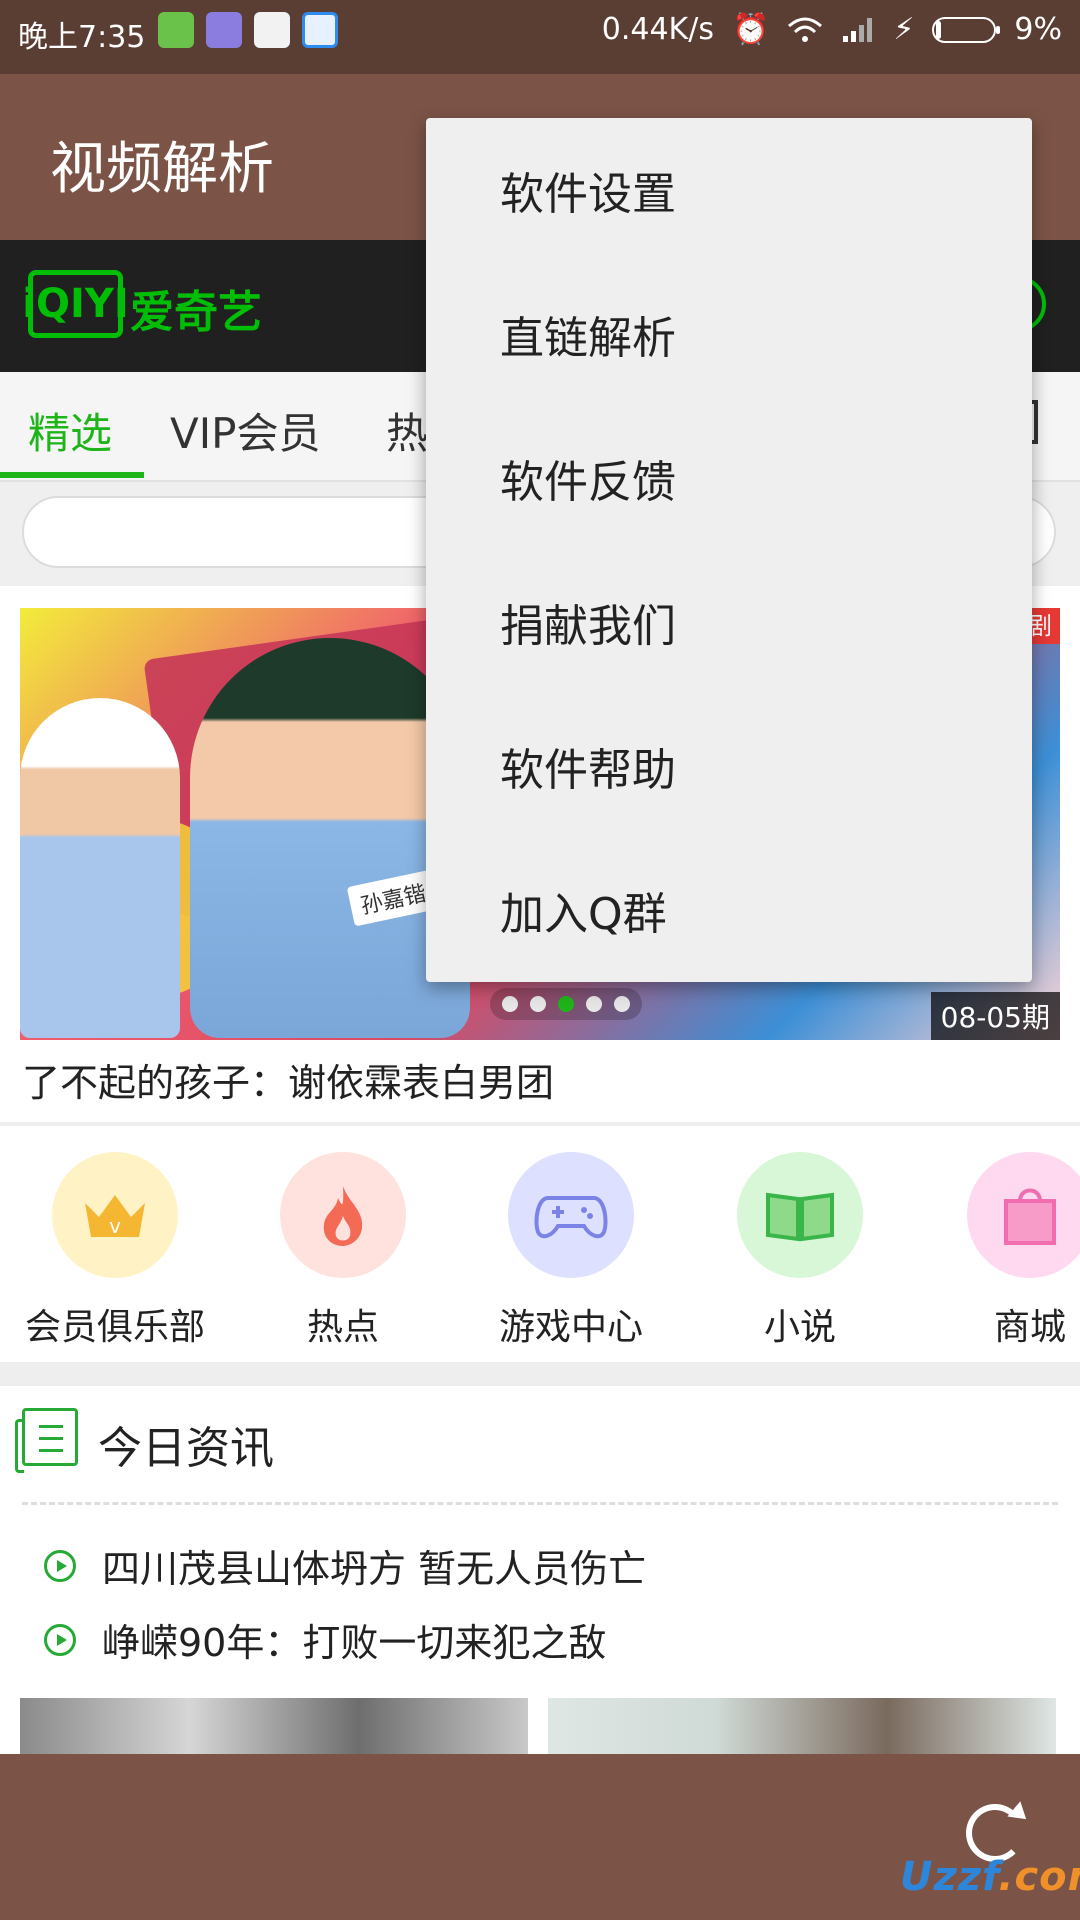 Image resolution: width=1080 pixels, height=1920 pixels. I want to click on status-time: 晚上7:35, so click(82, 37).